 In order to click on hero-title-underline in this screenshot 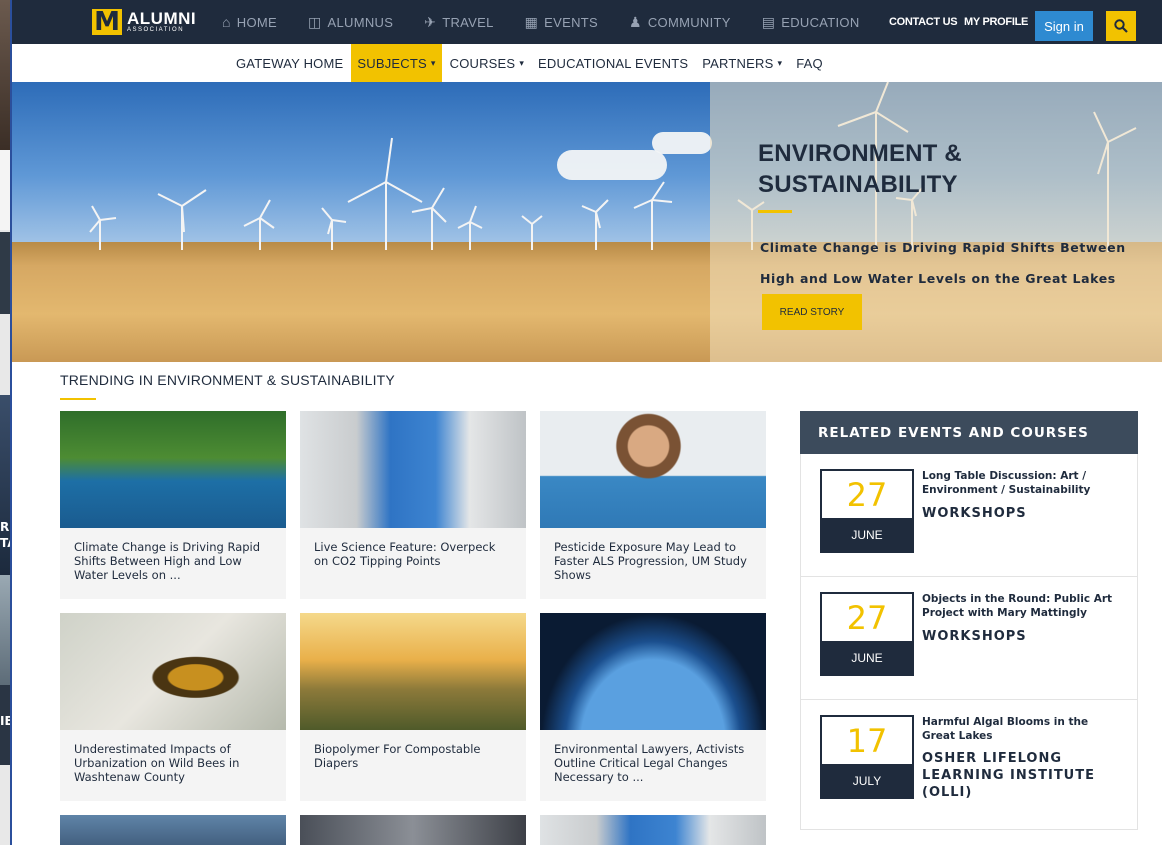, I will do `click(775, 211)`.